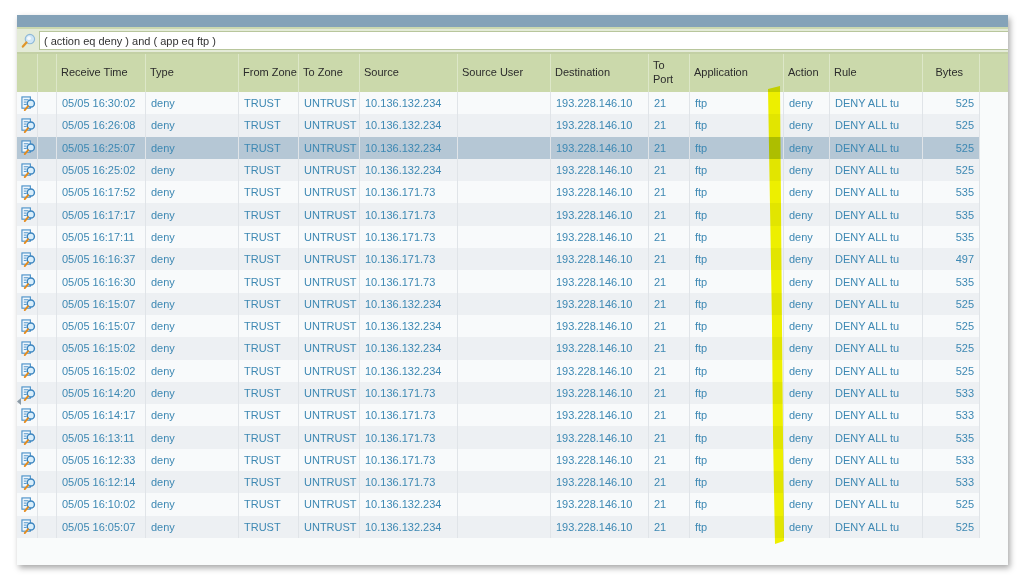  What do you see at coordinates (98, 437) in the screenshot?
I see `table-cell: 05/05 16:13:11` at bounding box center [98, 437].